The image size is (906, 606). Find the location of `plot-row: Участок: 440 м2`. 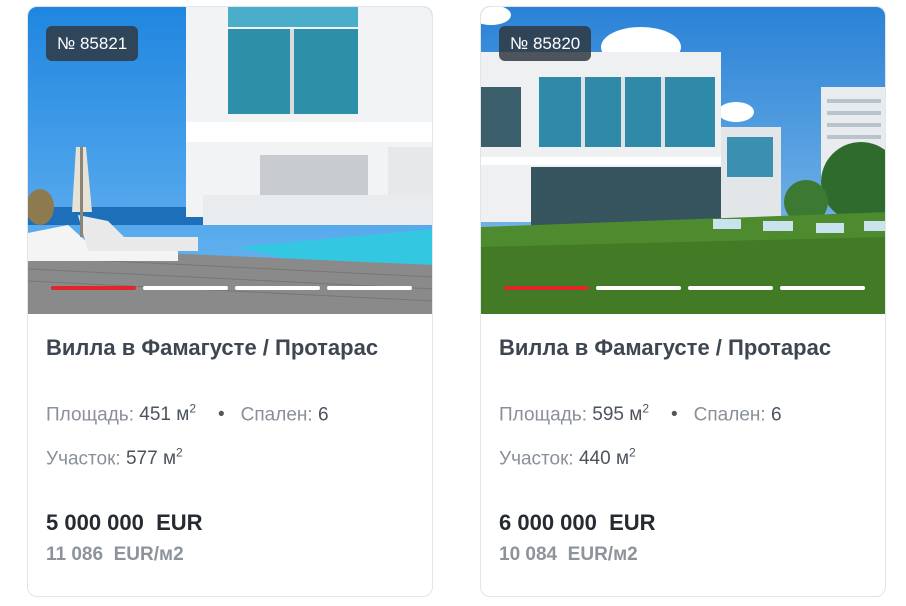

plot-row: Участок: 440 м2 is located at coordinates (567, 458).